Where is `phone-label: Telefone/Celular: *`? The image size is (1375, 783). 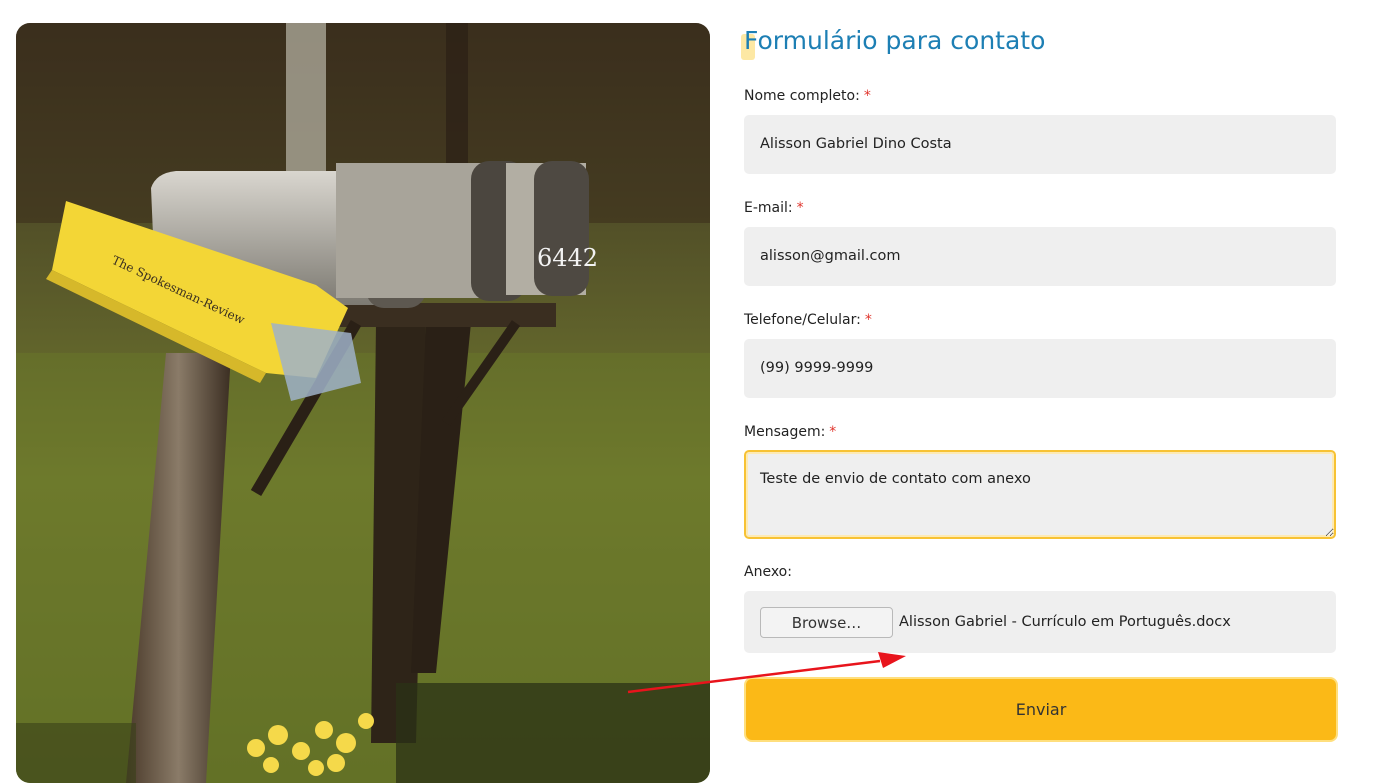 phone-label: Telefone/Celular: * is located at coordinates (808, 320).